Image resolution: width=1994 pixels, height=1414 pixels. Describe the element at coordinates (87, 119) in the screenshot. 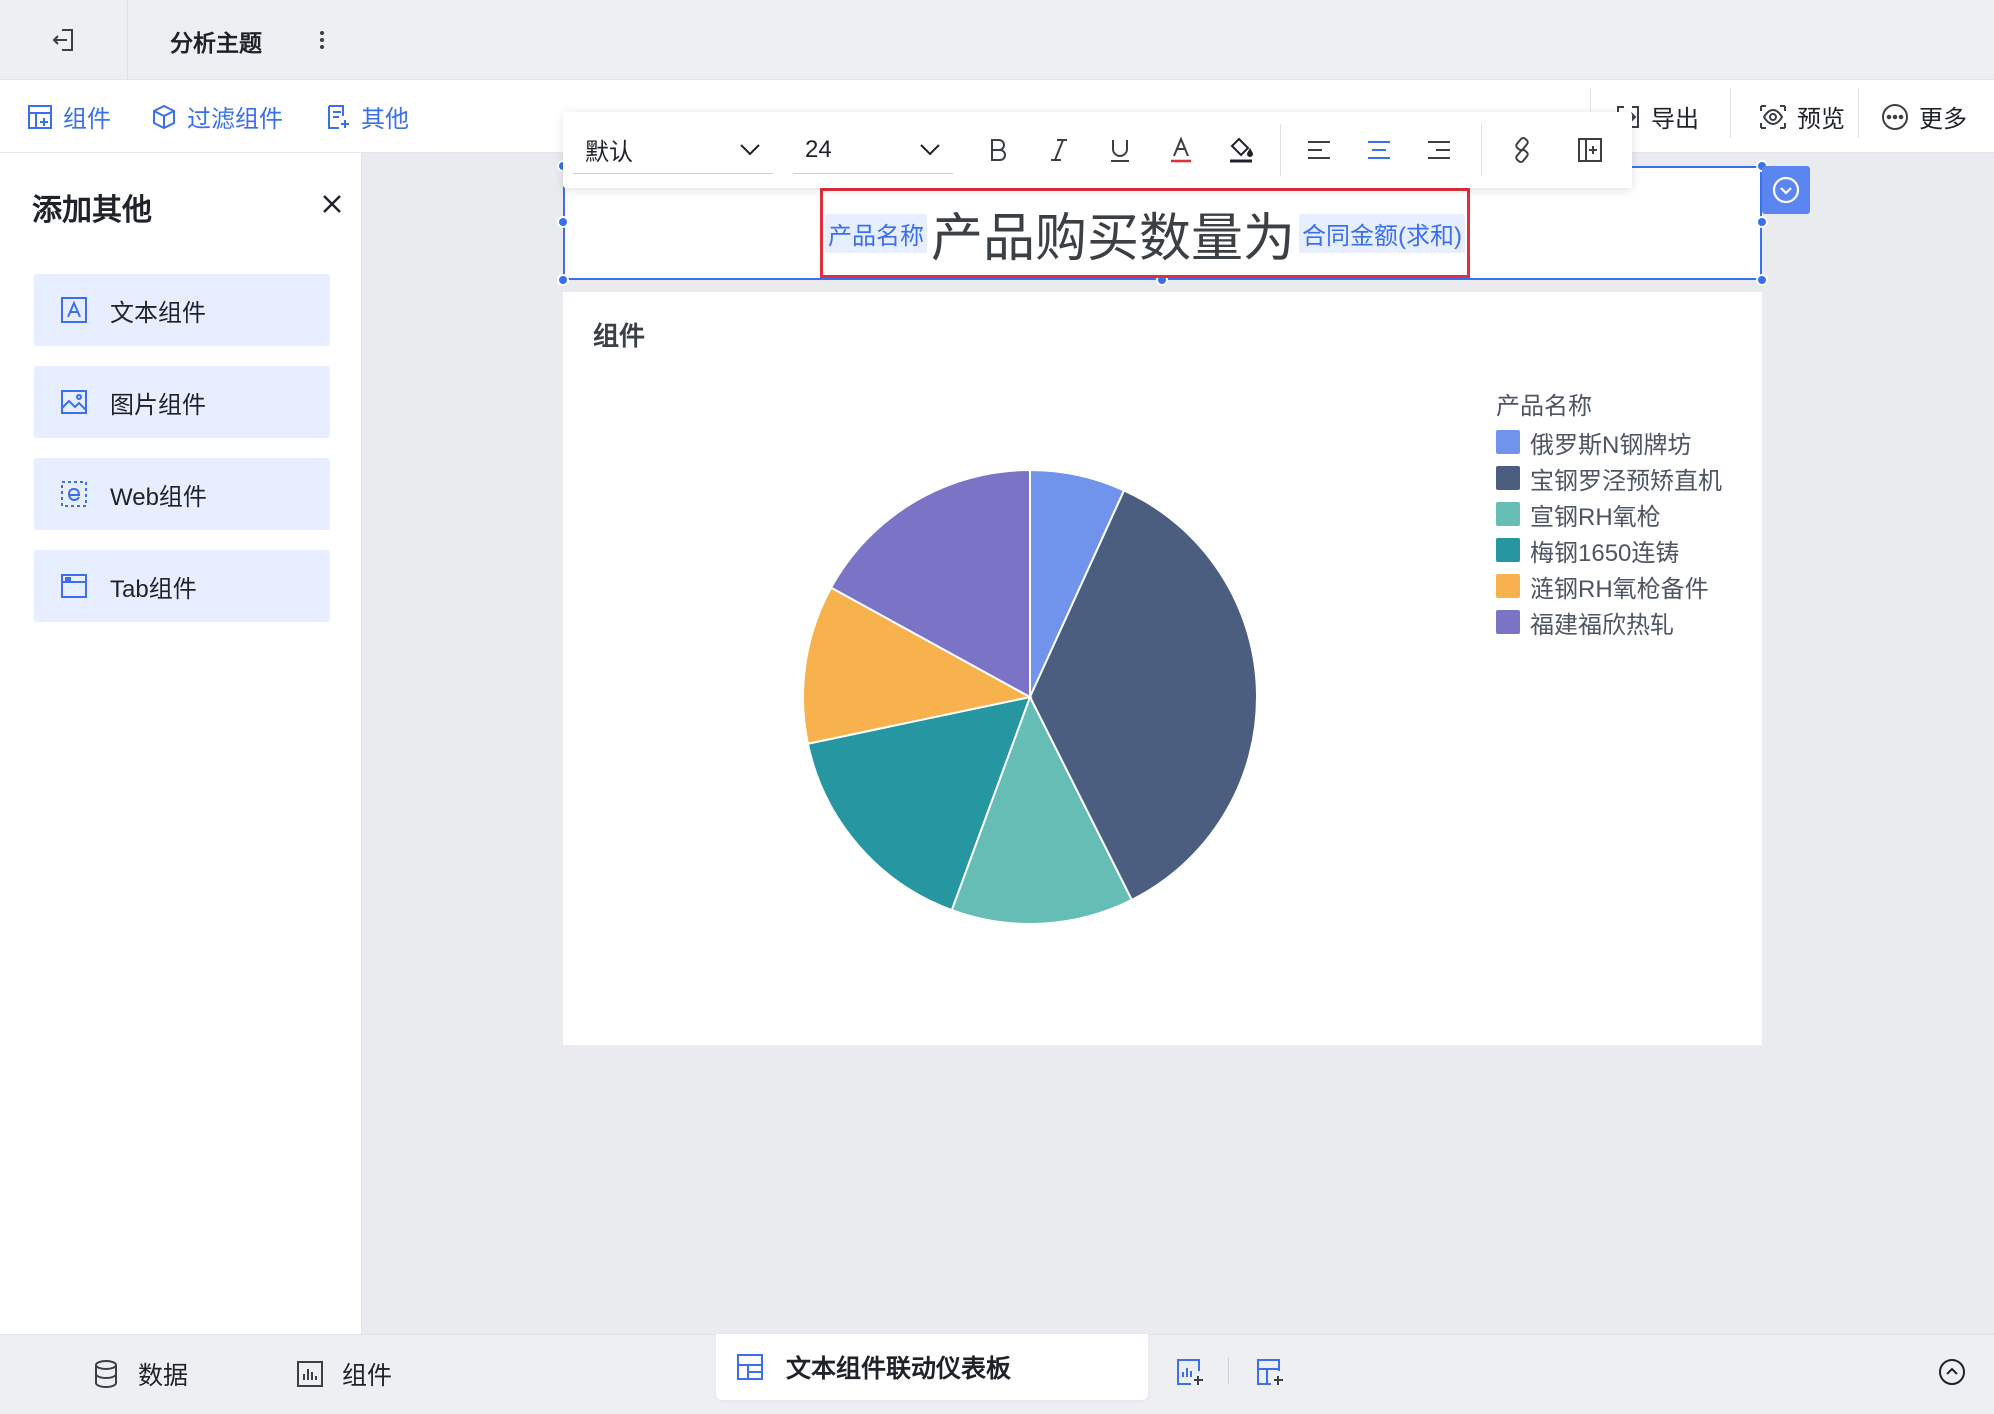

I see `add-component-label: 组件` at that location.